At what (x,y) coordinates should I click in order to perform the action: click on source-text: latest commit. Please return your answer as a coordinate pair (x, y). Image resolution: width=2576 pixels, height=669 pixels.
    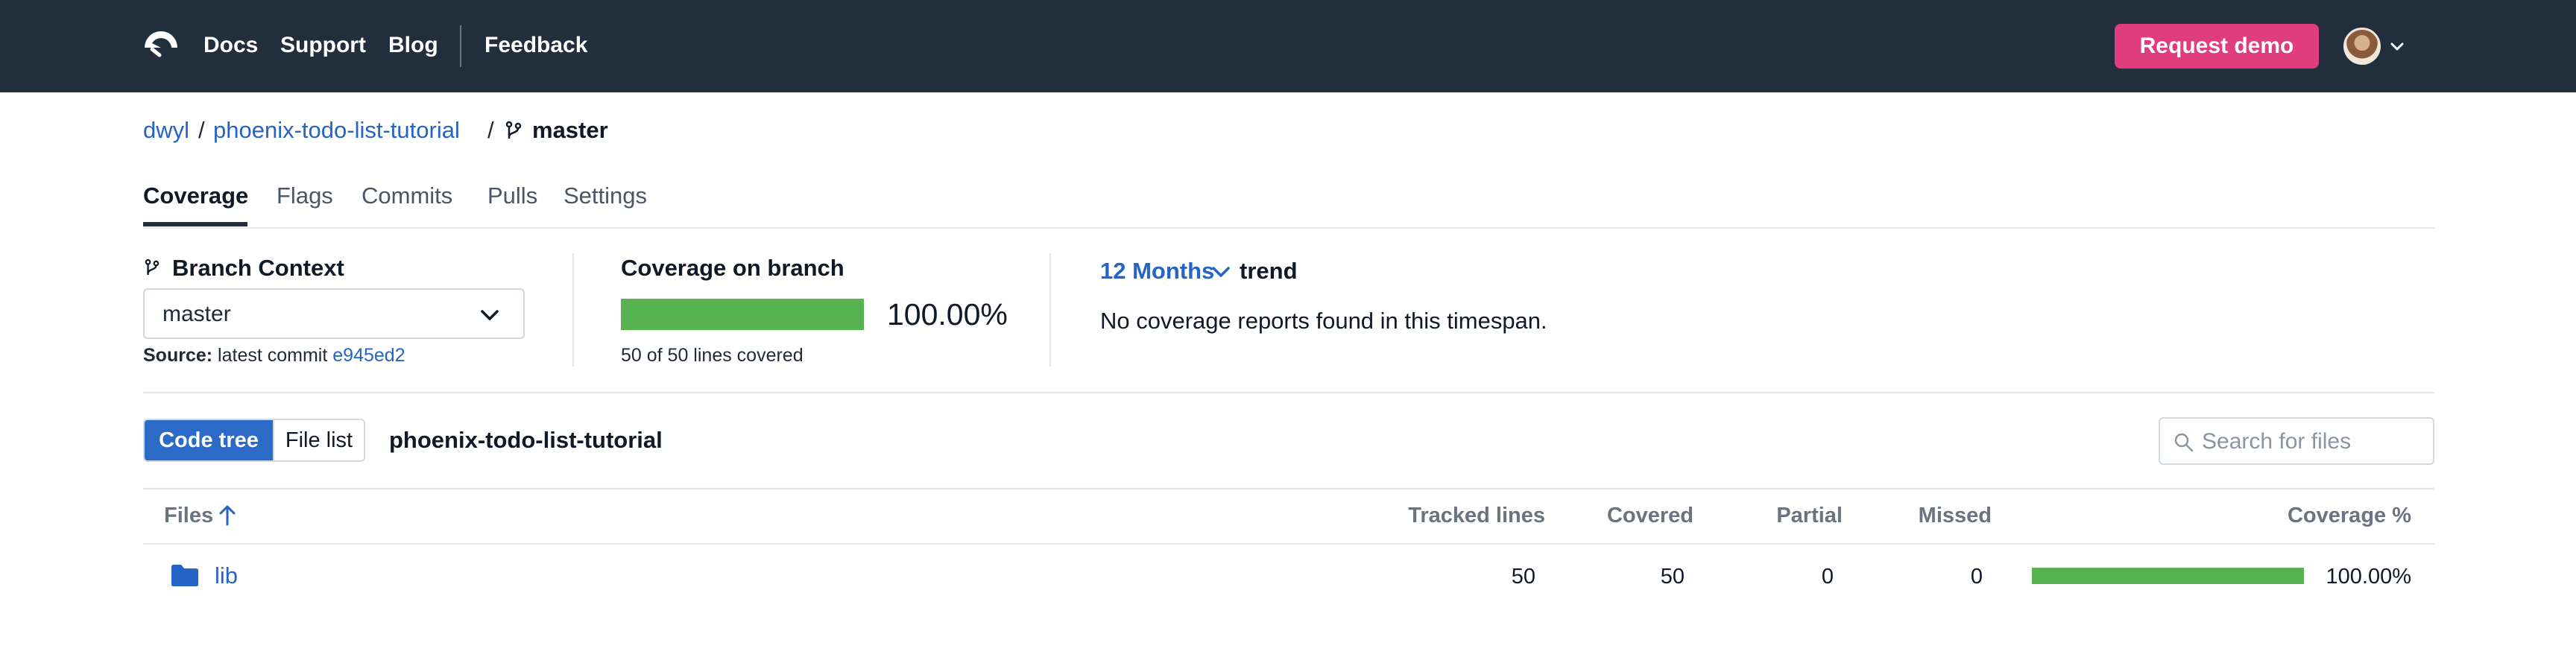
    Looking at the image, I should click on (273, 355).